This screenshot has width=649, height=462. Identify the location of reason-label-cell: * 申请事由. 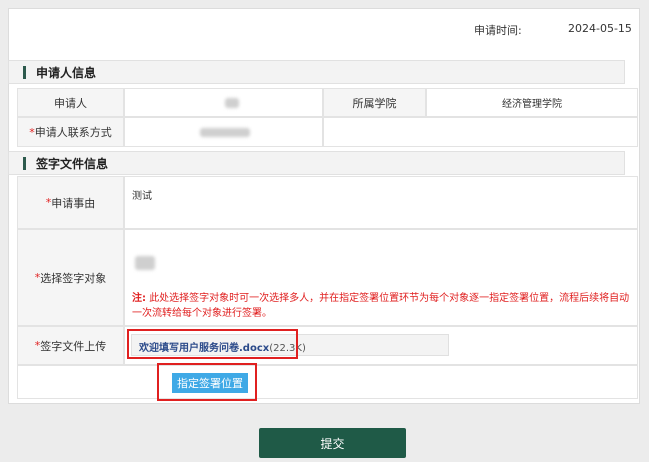
(70, 202).